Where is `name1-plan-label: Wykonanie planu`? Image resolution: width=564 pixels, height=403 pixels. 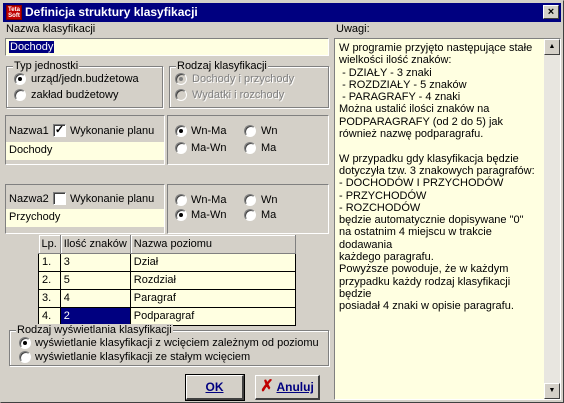
name1-plan-label: Wykonanie planu is located at coordinates (112, 131).